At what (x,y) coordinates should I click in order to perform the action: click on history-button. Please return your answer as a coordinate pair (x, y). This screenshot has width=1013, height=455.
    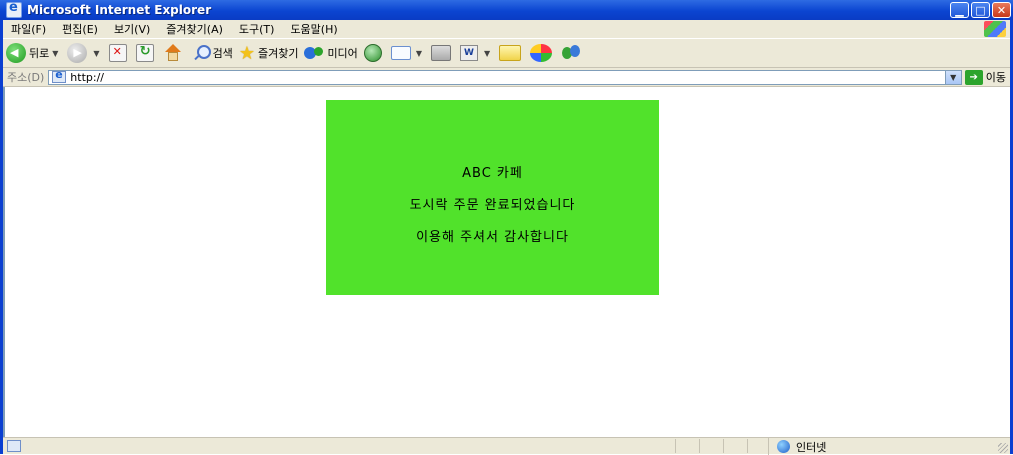
    Looking at the image, I should click on (374, 53).